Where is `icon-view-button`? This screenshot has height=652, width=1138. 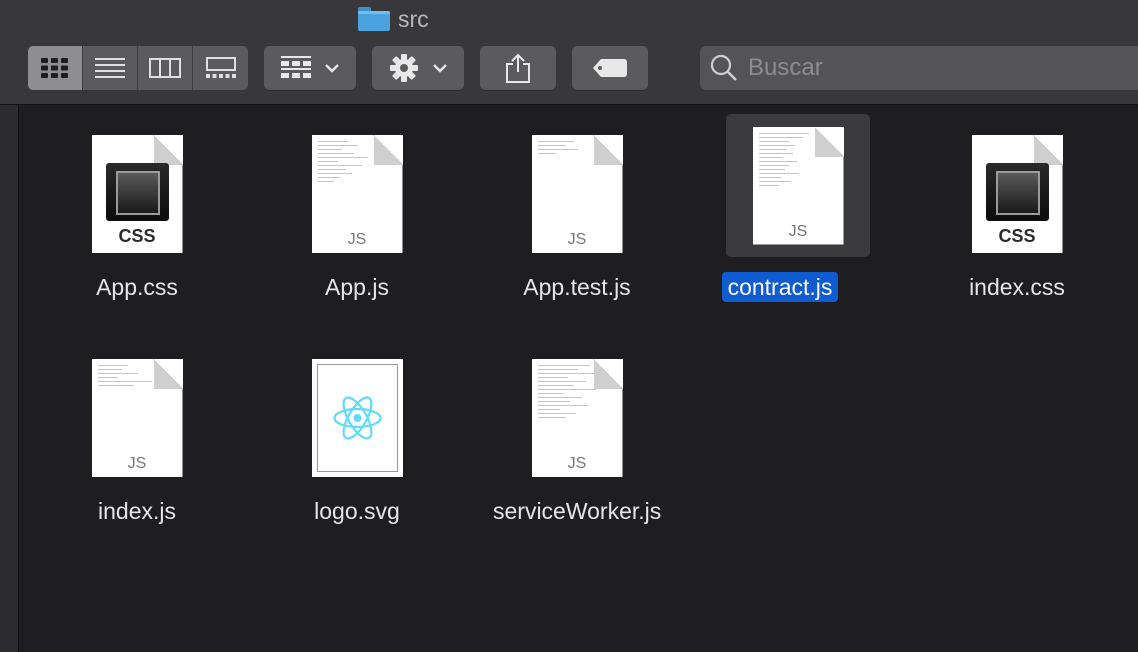 icon-view-button is located at coordinates (55, 68).